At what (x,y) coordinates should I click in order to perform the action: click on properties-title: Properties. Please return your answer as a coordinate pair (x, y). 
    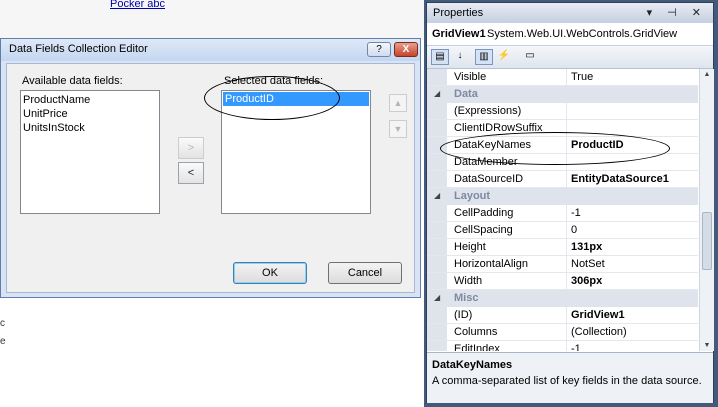
    Looking at the image, I should click on (458, 13).